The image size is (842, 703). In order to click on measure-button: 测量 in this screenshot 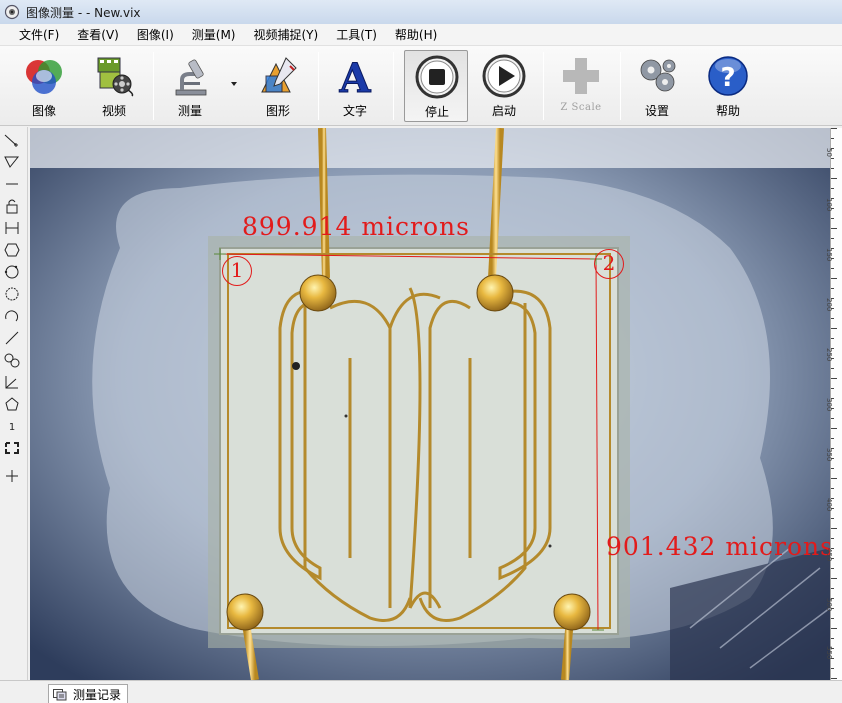, I will do `click(190, 86)`.